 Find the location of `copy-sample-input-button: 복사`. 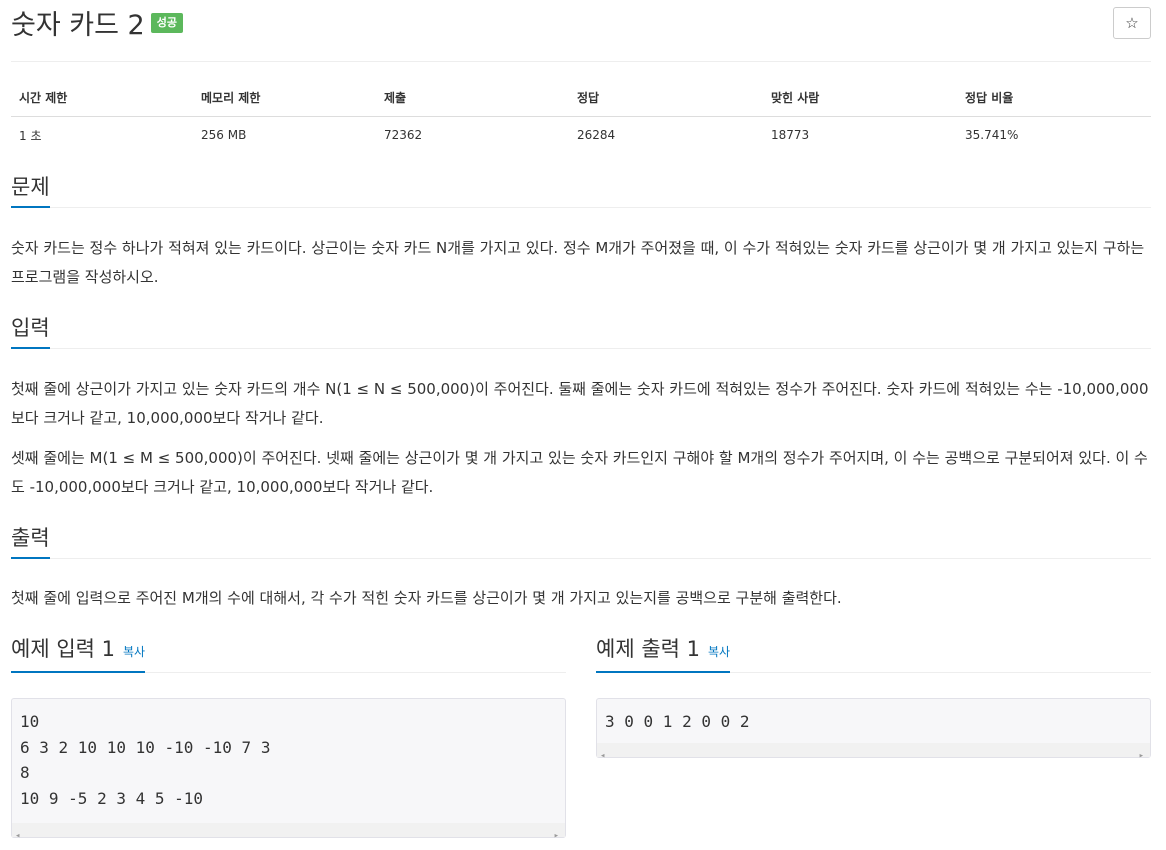

copy-sample-input-button: 복사 is located at coordinates (134, 652).